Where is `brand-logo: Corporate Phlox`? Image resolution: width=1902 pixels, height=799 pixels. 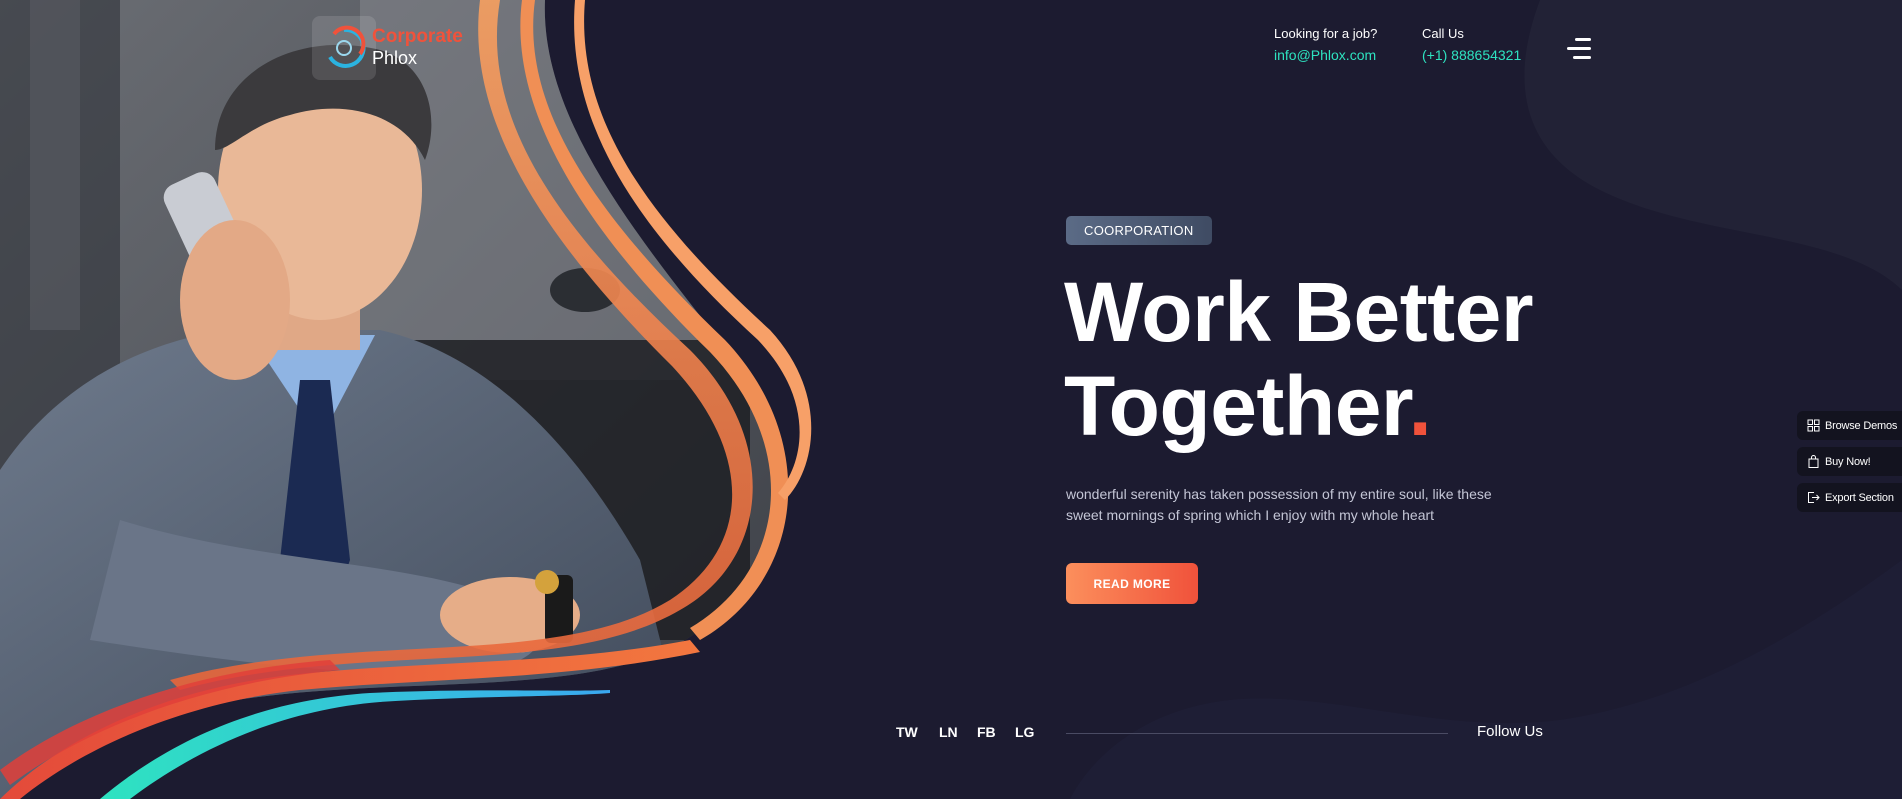
brand-logo: Corporate Phlox is located at coordinates (387, 48).